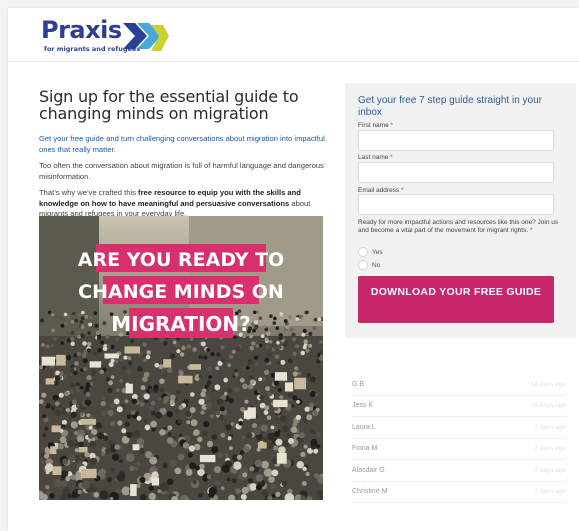 This screenshot has height=531, width=579. Describe the element at coordinates (81, 30) in the screenshot. I see `logo-wordmark: Praxis` at that location.